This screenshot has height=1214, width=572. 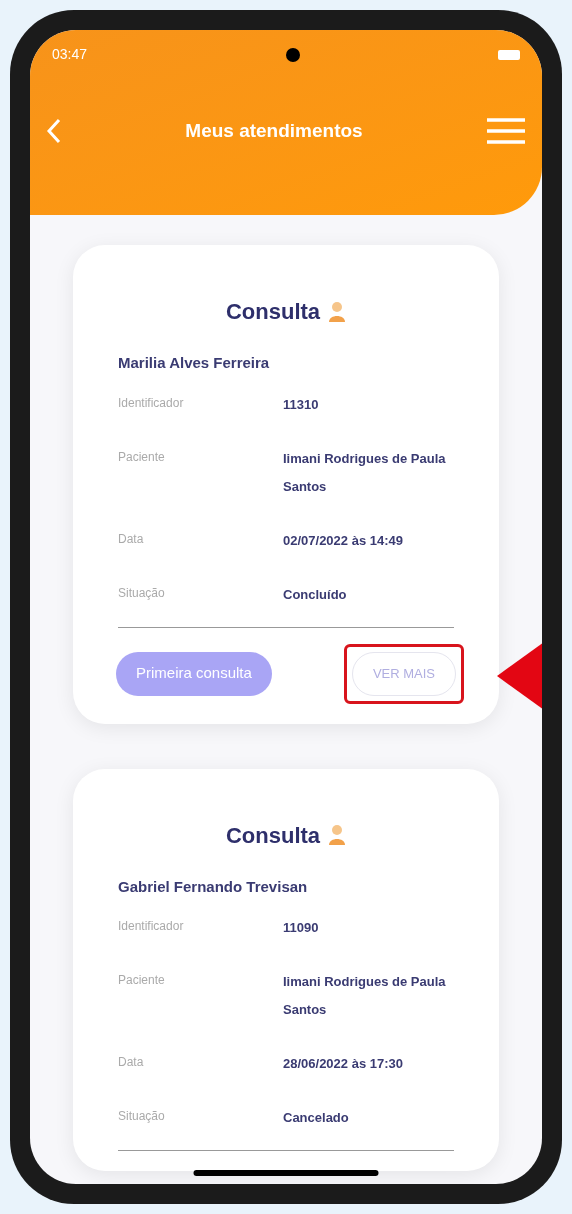 I want to click on field-value: 28/06/2022 às 17:30, so click(x=343, y=1064).